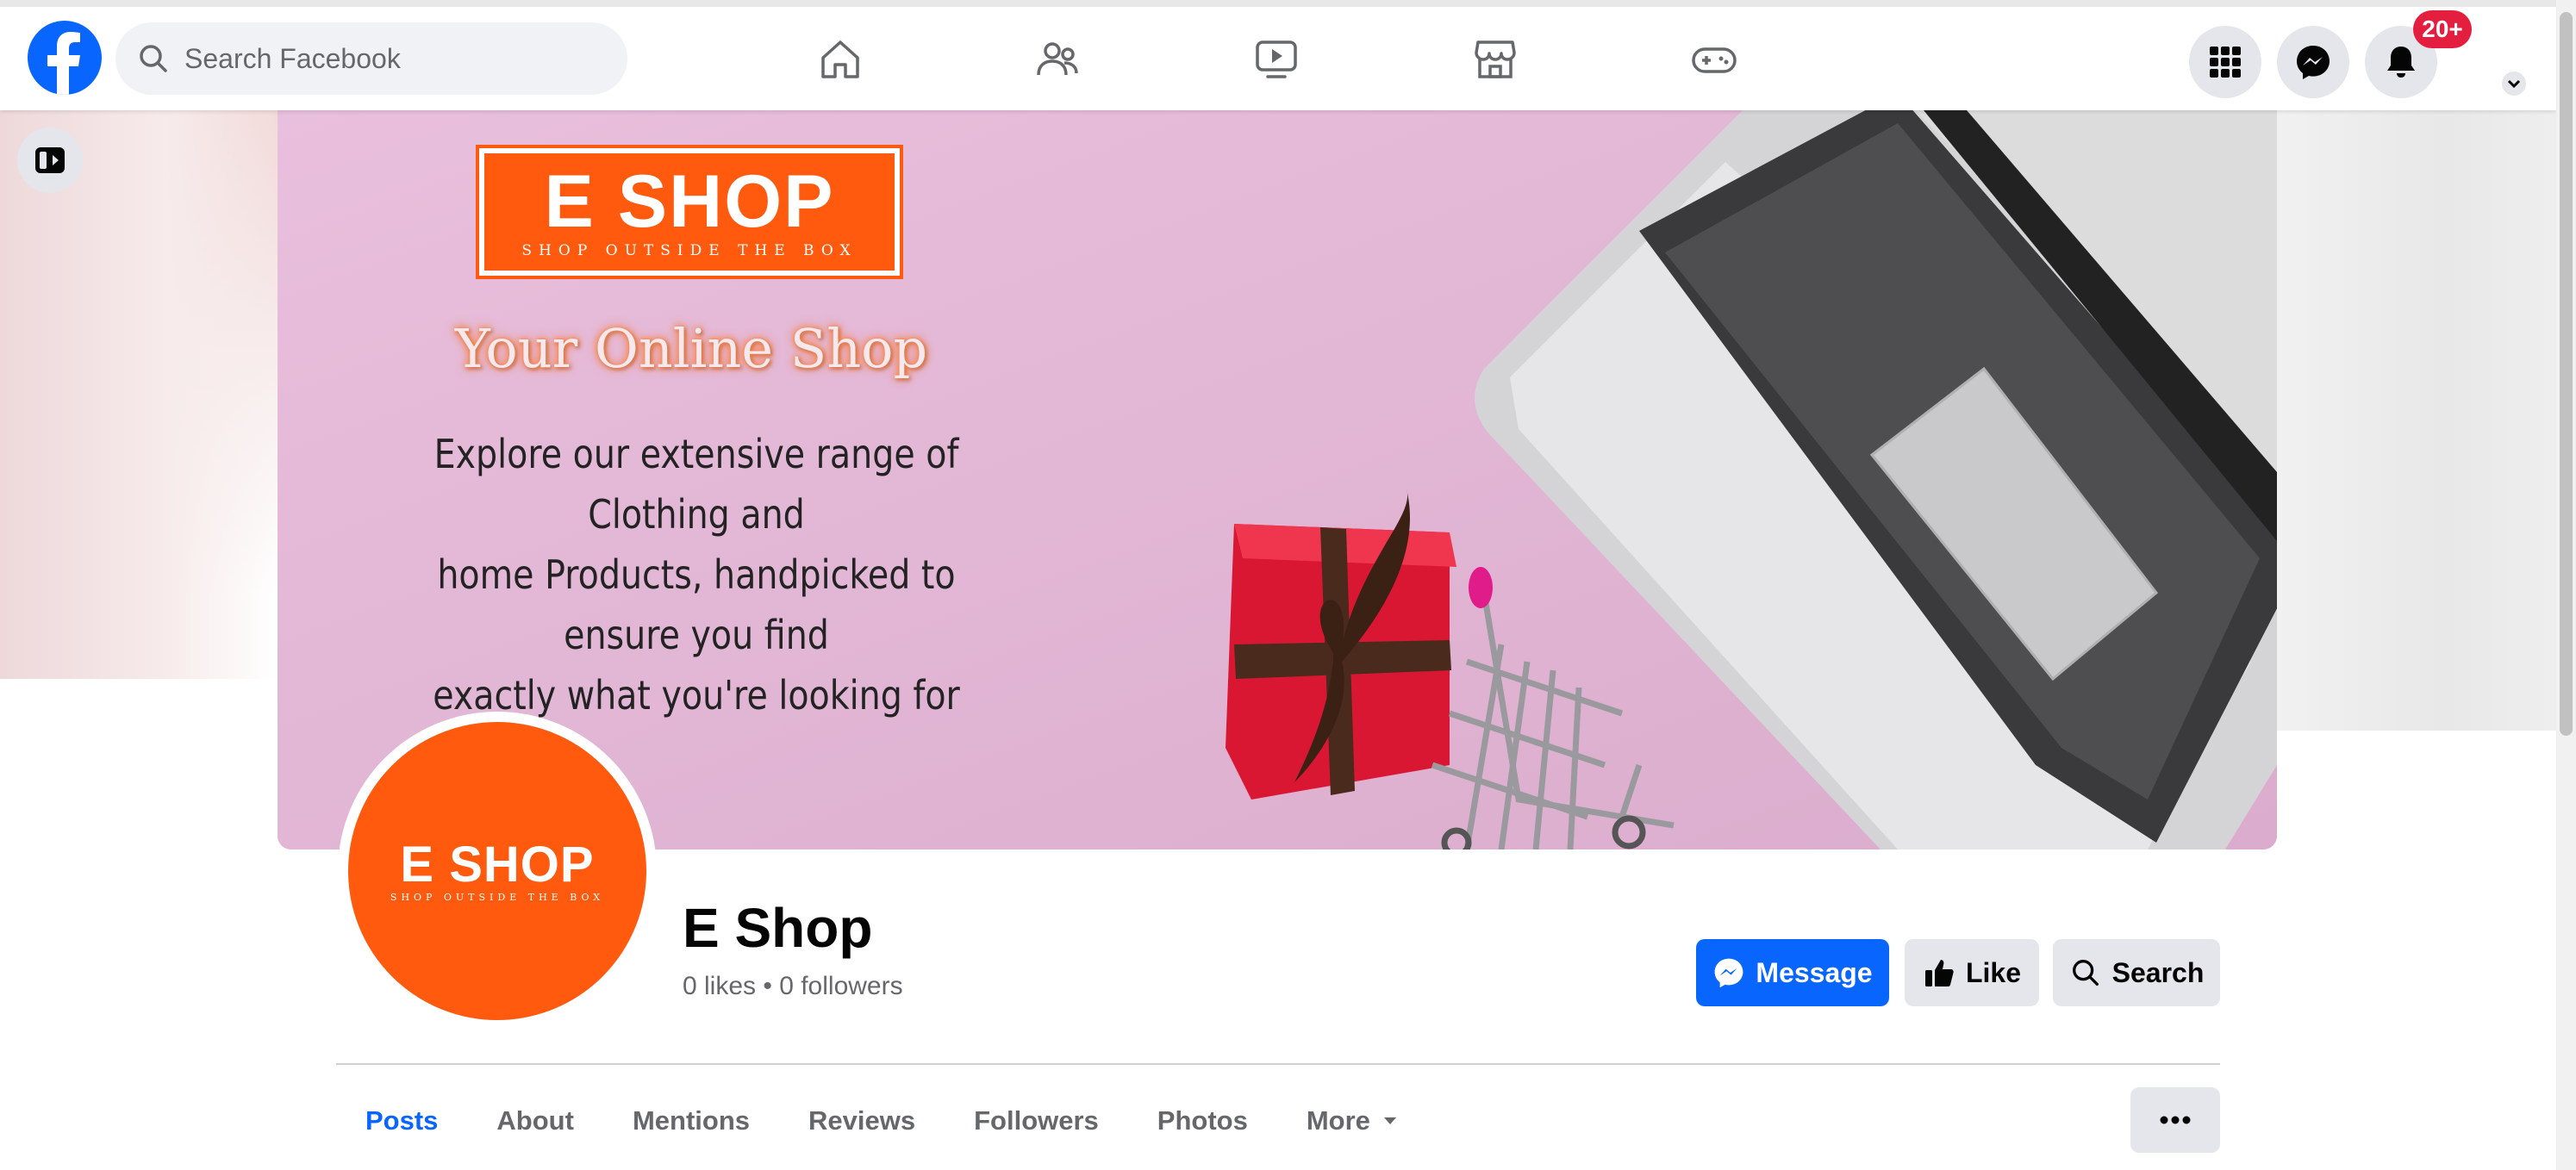 The height and width of the screenshot is (1170, 2576). Describe the element at coordinates (1714, 60) in the screenshot. I see `gaming-icon` at that location.